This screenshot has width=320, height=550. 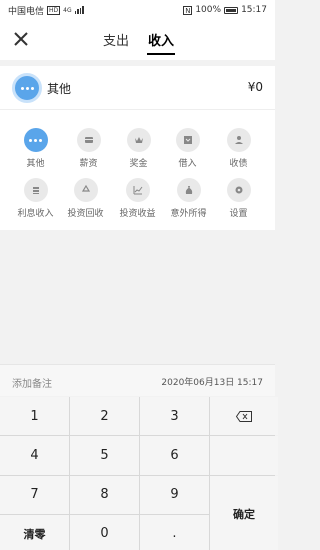 I want to click on category-investment-return: 投资回收, so click(x=85, y=198).